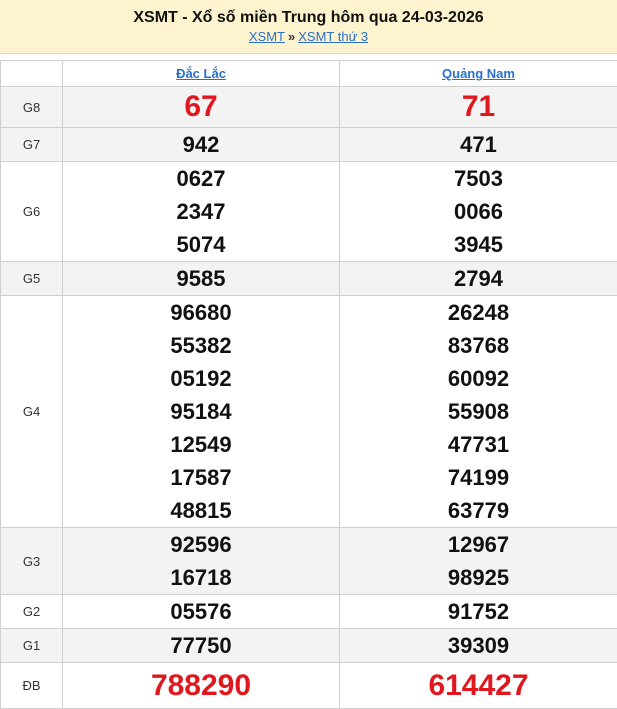 The image size is (617, 709). I want to click on result-cell-daclac: 062723475074, so click(201, 212).